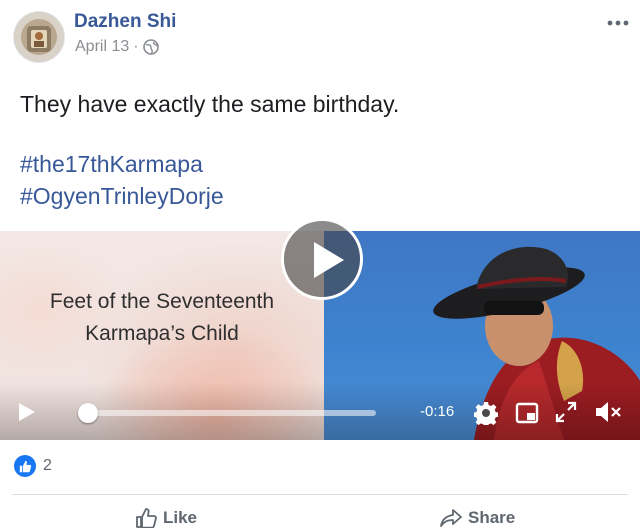 This screenshot has height=528, width=640. Describe the element at coordinates (122, 164) in the screenshot. I see `hashtag-link-karmapa: #the17thKarmapa` at that location.